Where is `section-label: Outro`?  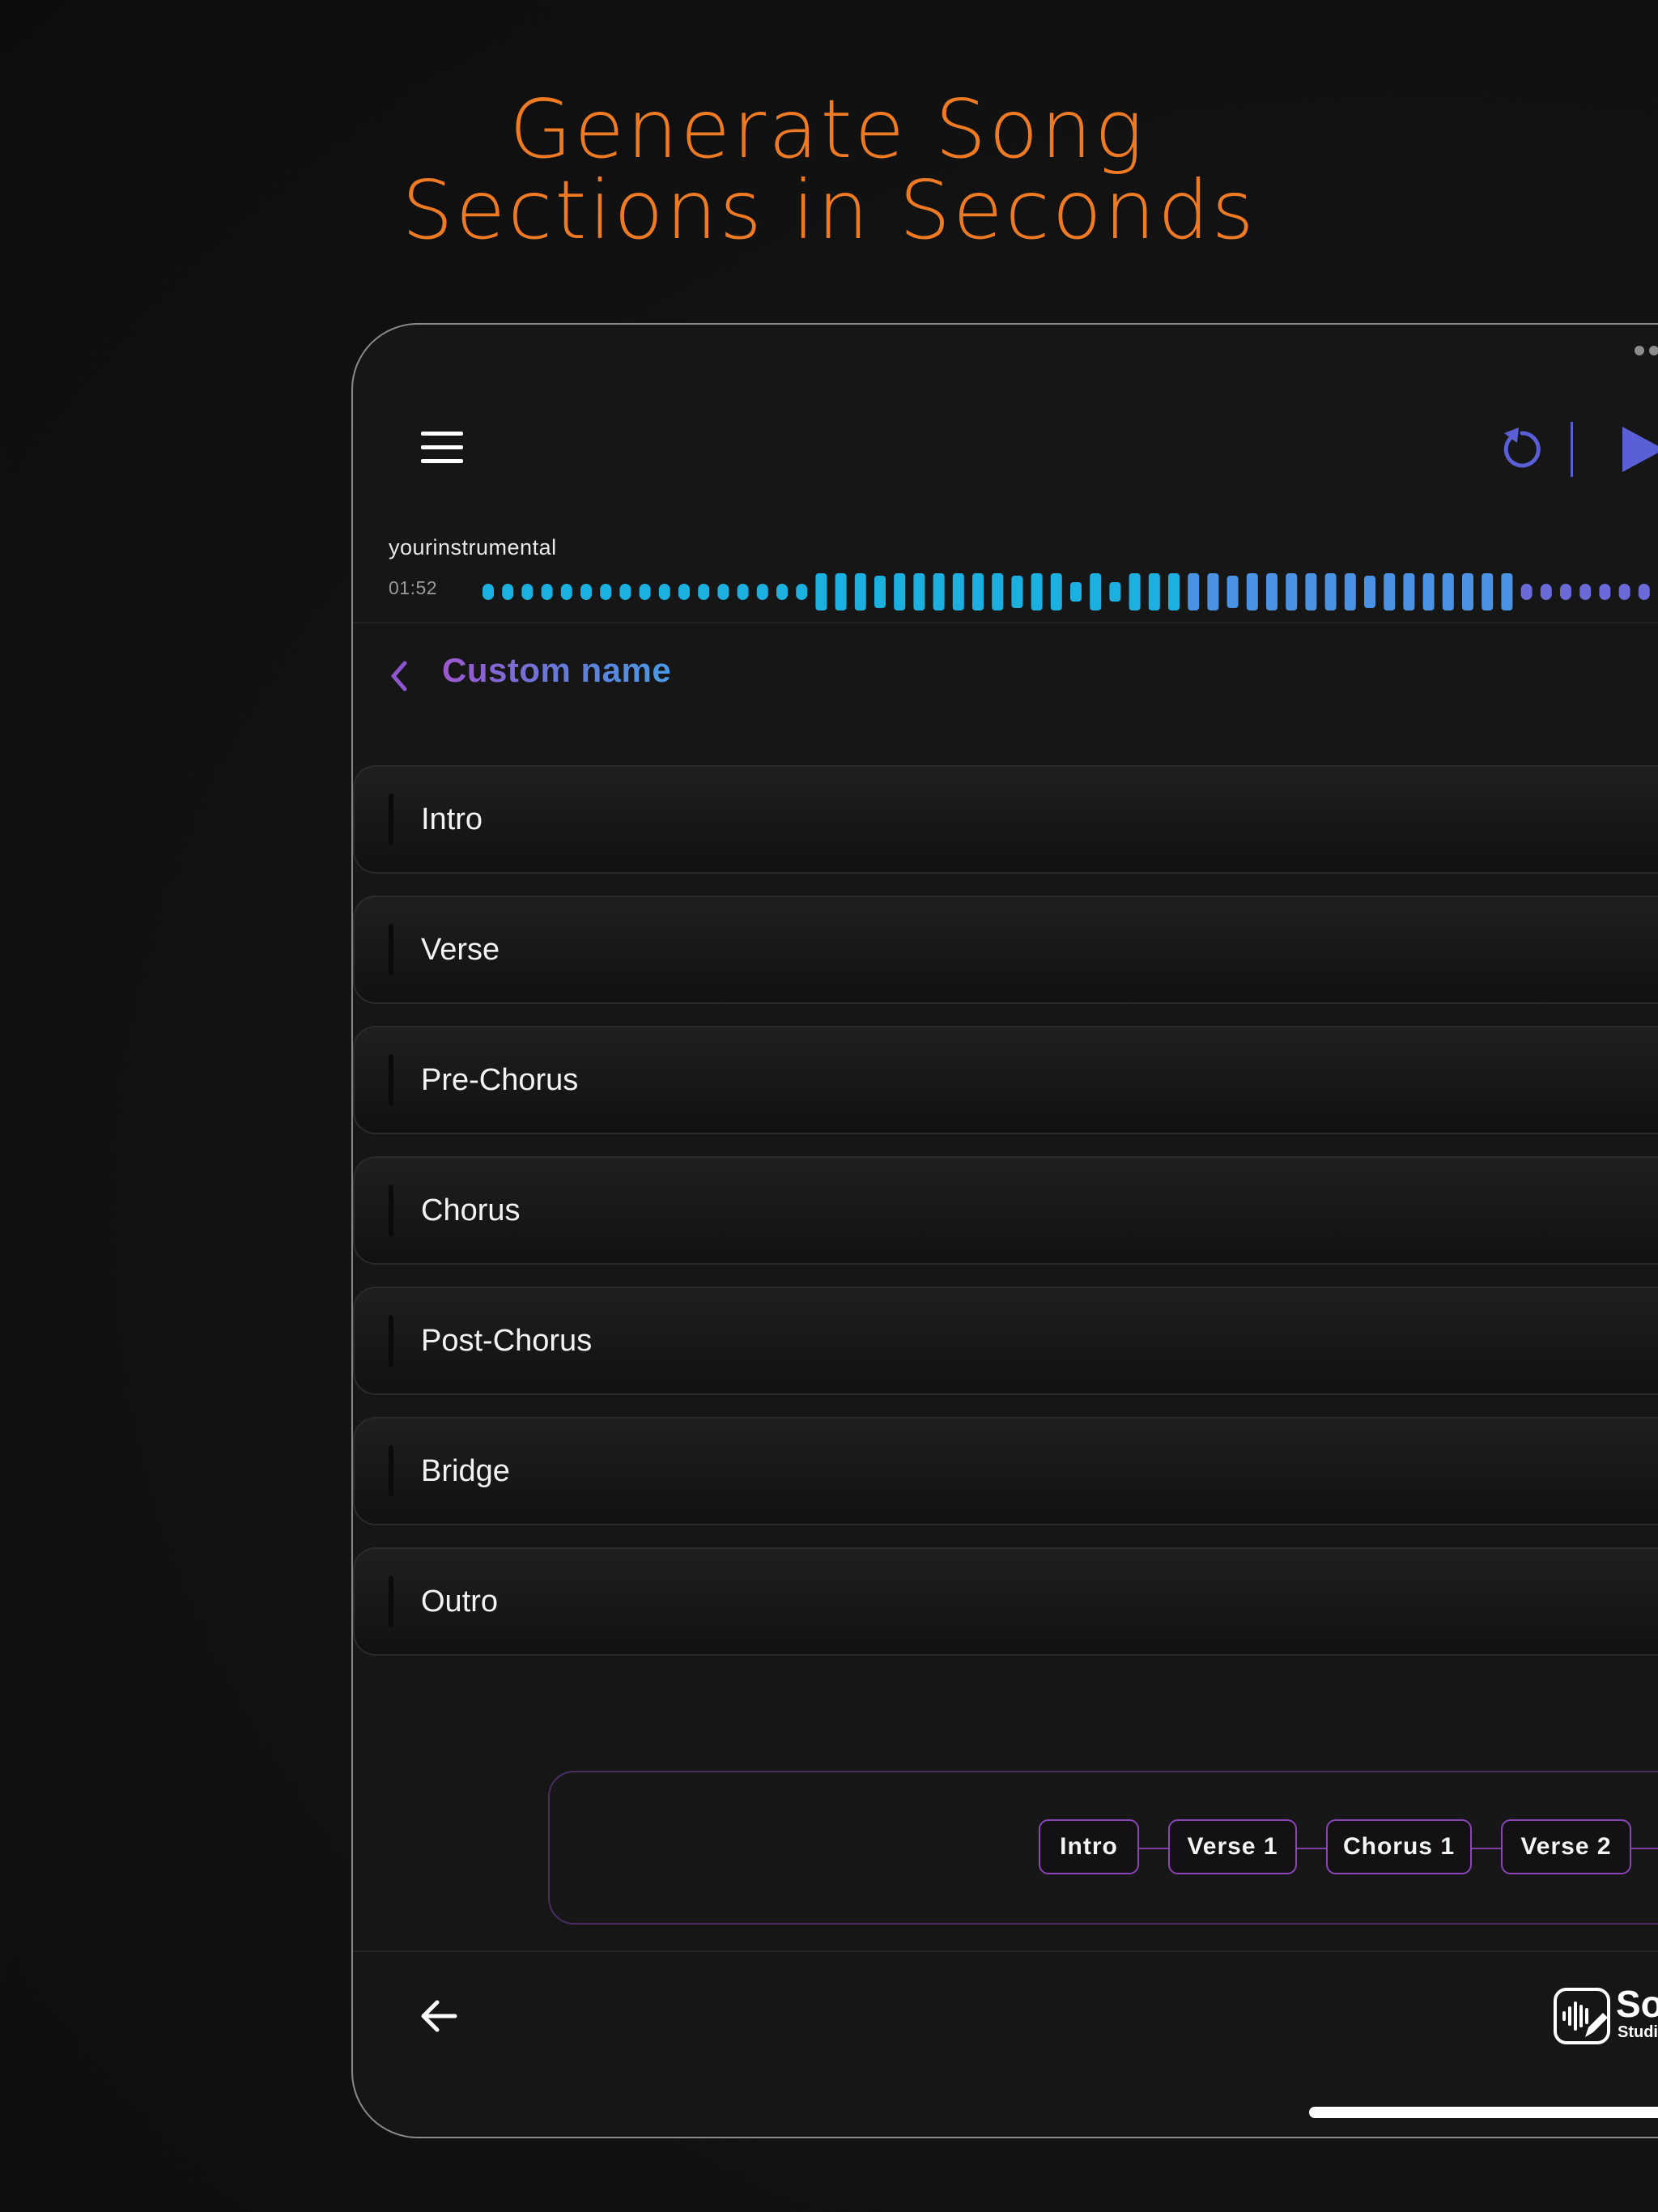 section-label: Outro is located at coordinates (460, 1602).